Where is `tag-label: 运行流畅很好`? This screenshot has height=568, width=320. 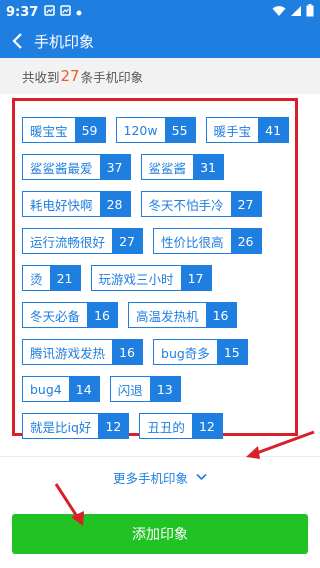
tag-label: 运行流畅很好 is located at coordinates (68, 241).